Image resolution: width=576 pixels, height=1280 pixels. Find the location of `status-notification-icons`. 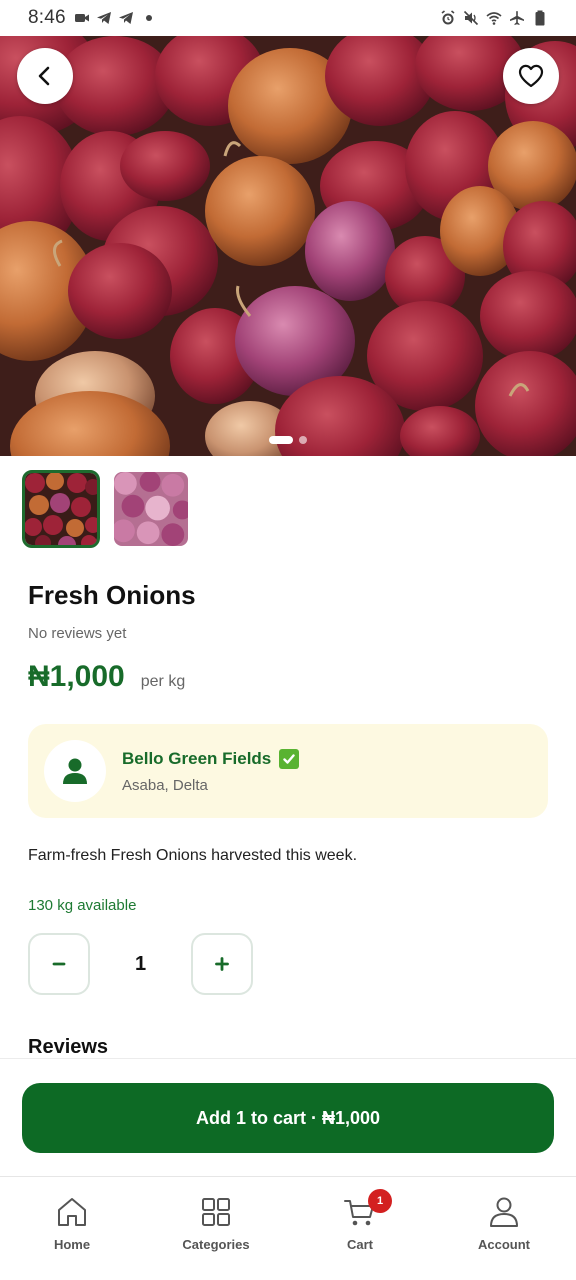

status-notification-icons is located at coordinates (113, 18).